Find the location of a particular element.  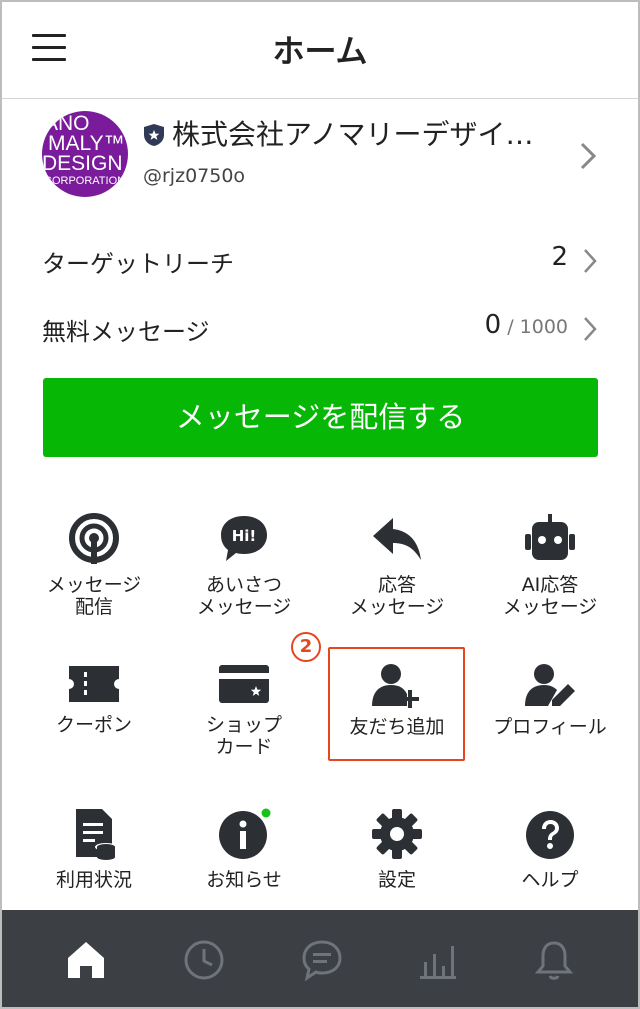

avatar-text: CORPORATION is located at coordinates (85, 181).